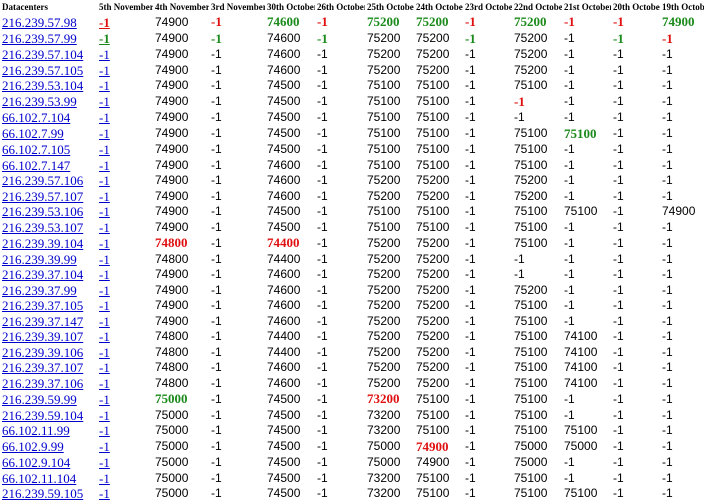  What do you see at coordinates (36, 149) in the screenshot?
I see `datacenter-link: 66.102.7.105` at bounding box center [36, 149].